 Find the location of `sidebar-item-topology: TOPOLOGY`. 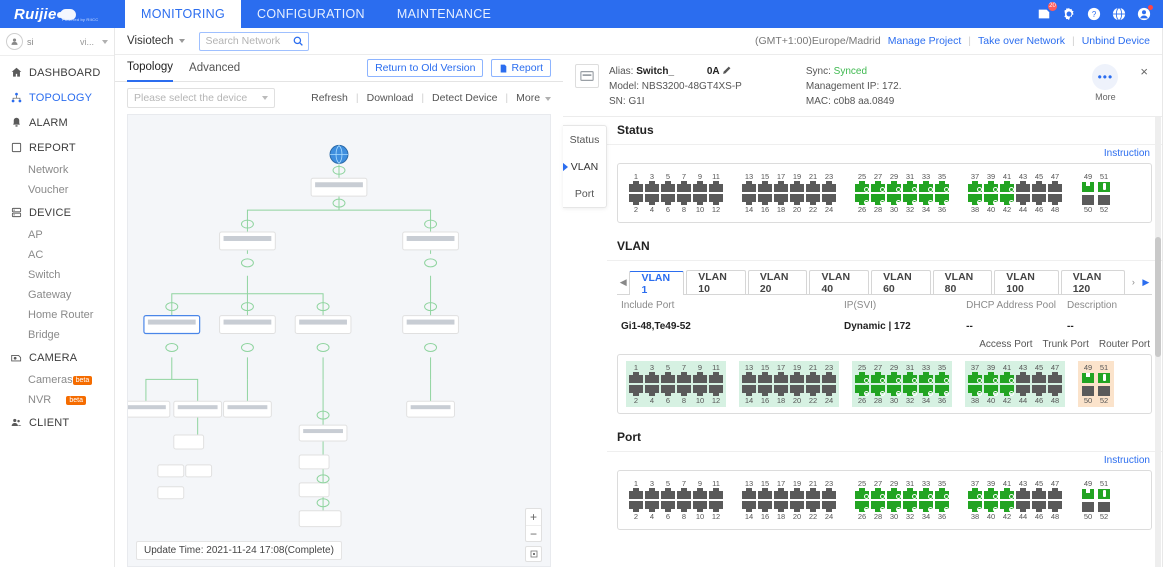

sidebar-item-topology: TOPOLOGY is located at coordinates (57, 97).